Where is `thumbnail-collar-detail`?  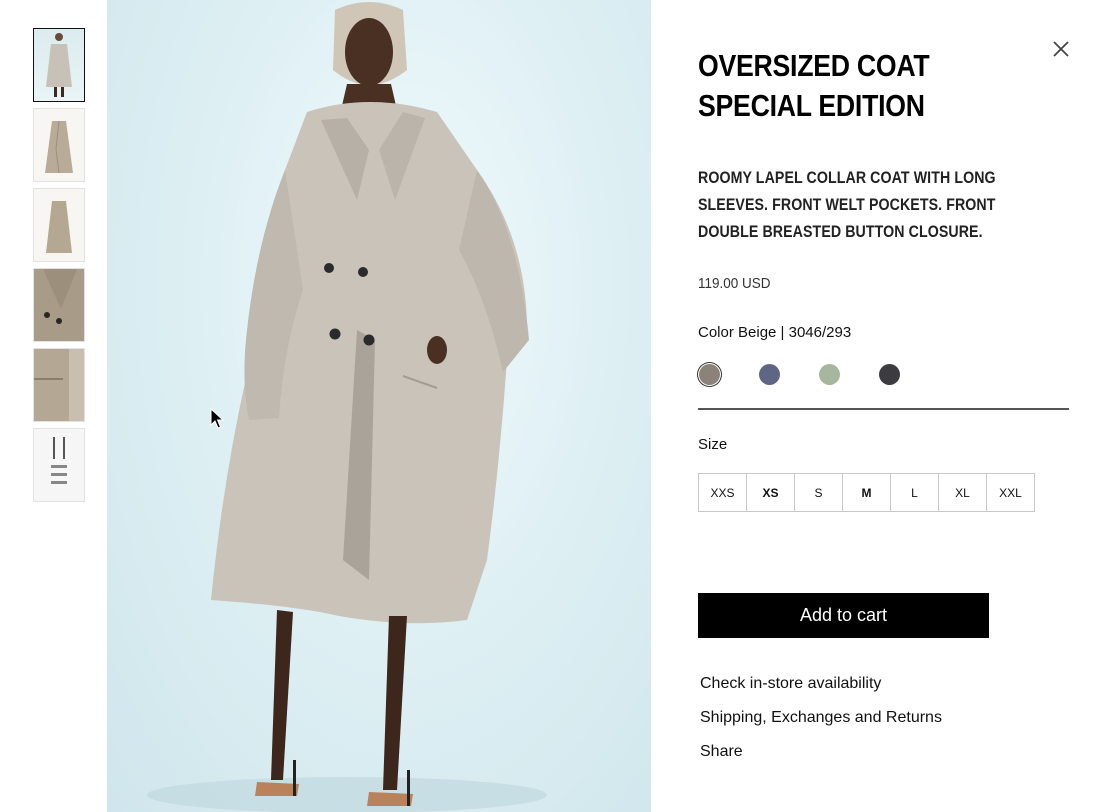 thumbnail-collar-detail is located at coordinates (59, 305).